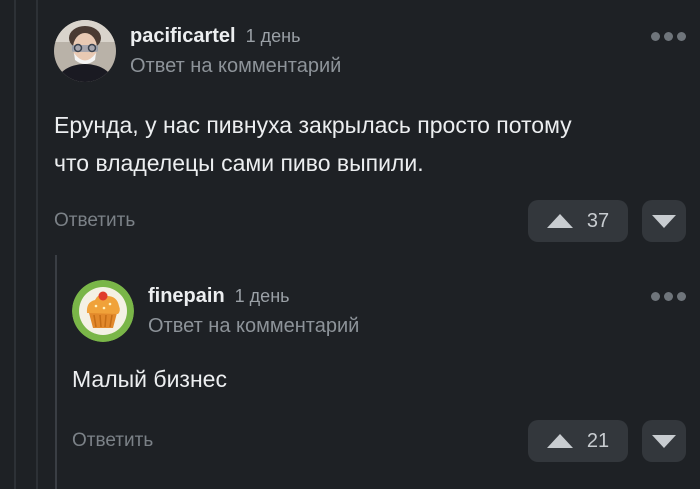 This screenshot has height=489, width=700. Describe the element at coordinates (370, 221) in the screenshot. I see `comment-actions: Ответить 37` at that location.